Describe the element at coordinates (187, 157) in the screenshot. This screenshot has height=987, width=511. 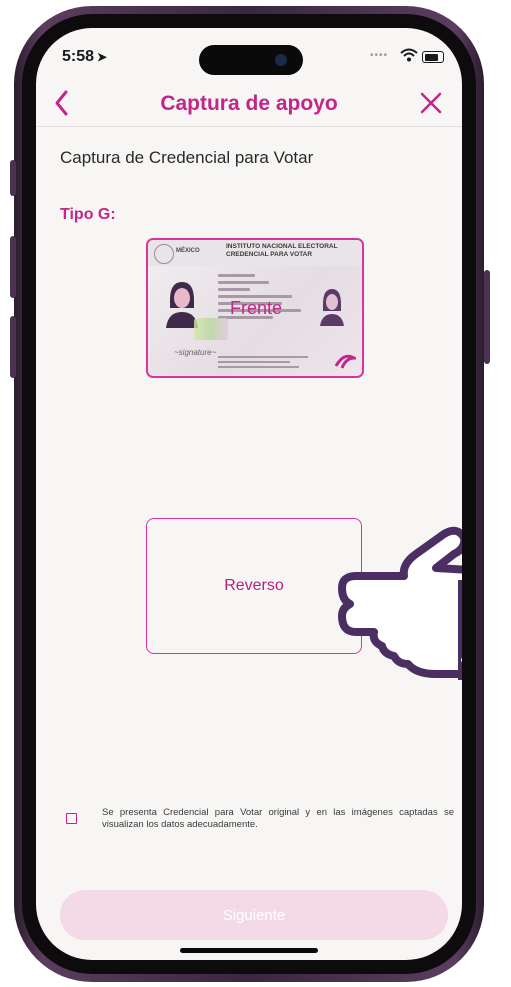
I see `section-title: Captura de Credencial para Votar` at that location.